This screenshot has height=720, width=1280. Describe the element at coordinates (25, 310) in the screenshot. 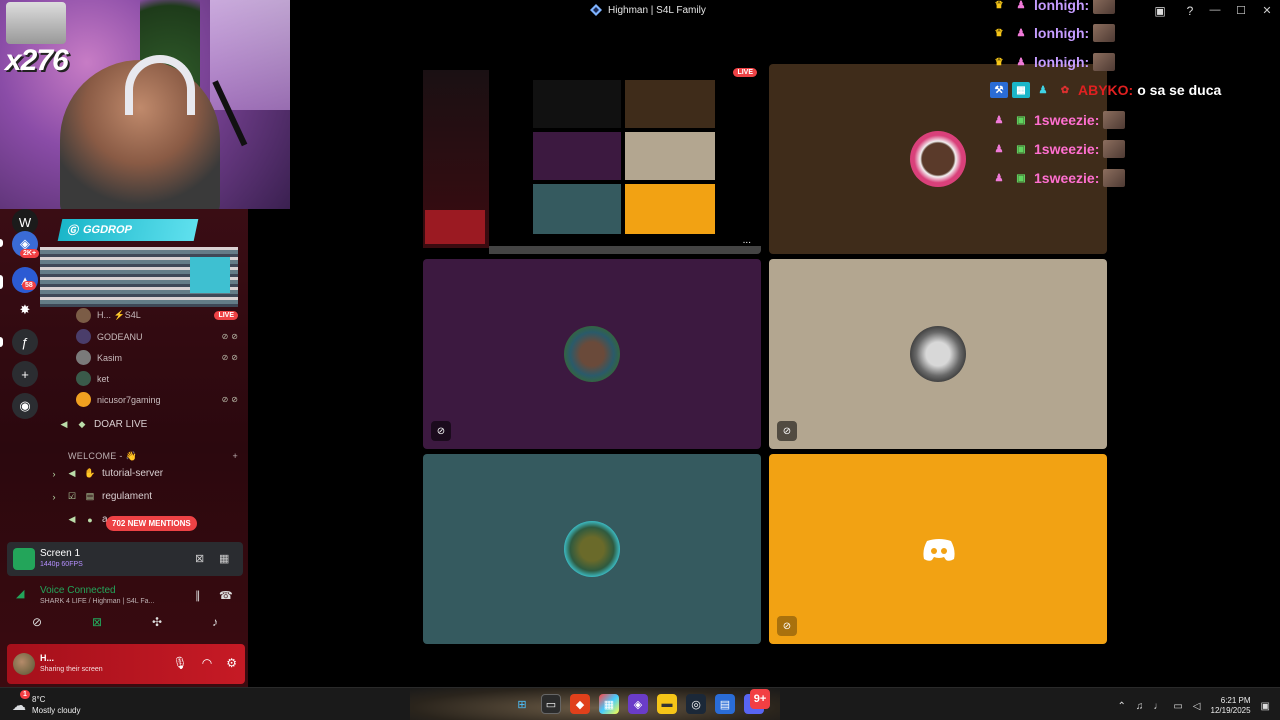

I see `server-icon-c: ✸` at that location.